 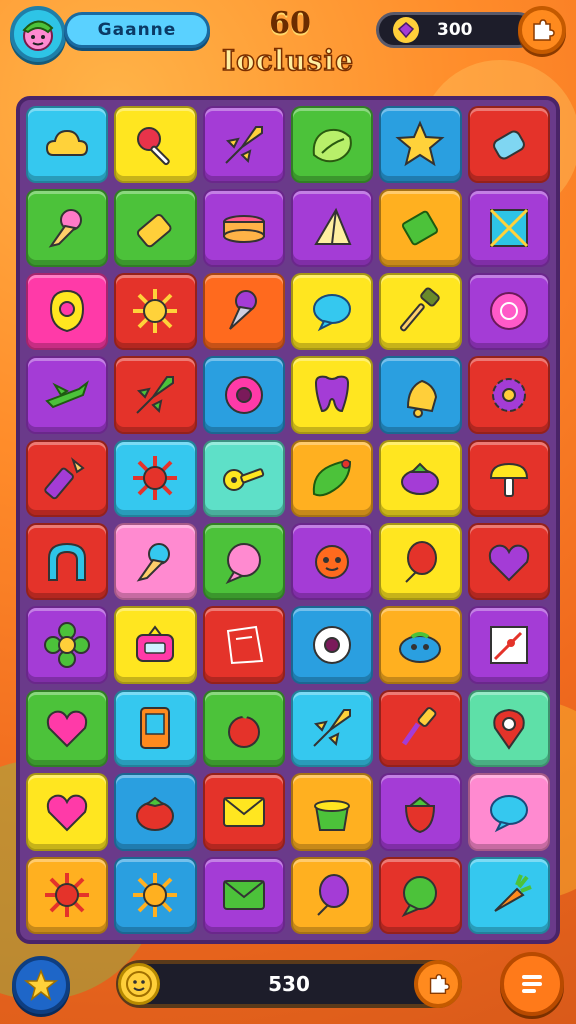 I want to click on star-icon, so click(x=420, y=143).